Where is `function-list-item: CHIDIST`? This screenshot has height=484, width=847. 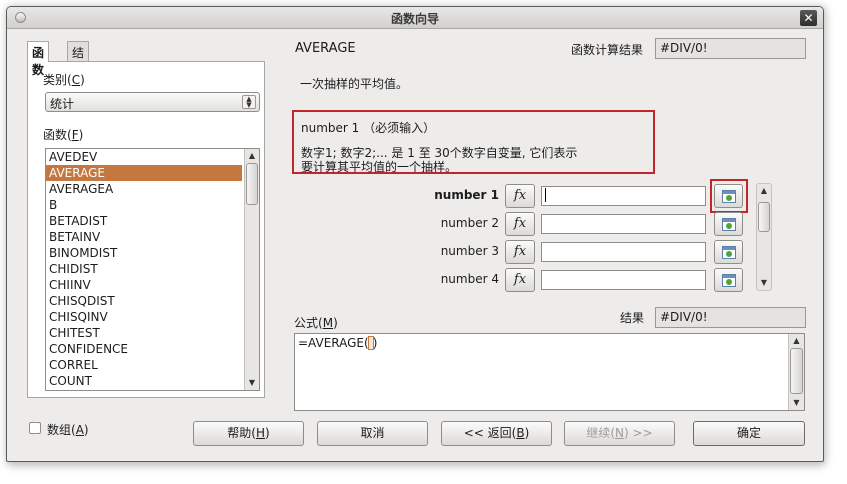 function-list-item: CHIDIST is located at coordinates (144, 269).